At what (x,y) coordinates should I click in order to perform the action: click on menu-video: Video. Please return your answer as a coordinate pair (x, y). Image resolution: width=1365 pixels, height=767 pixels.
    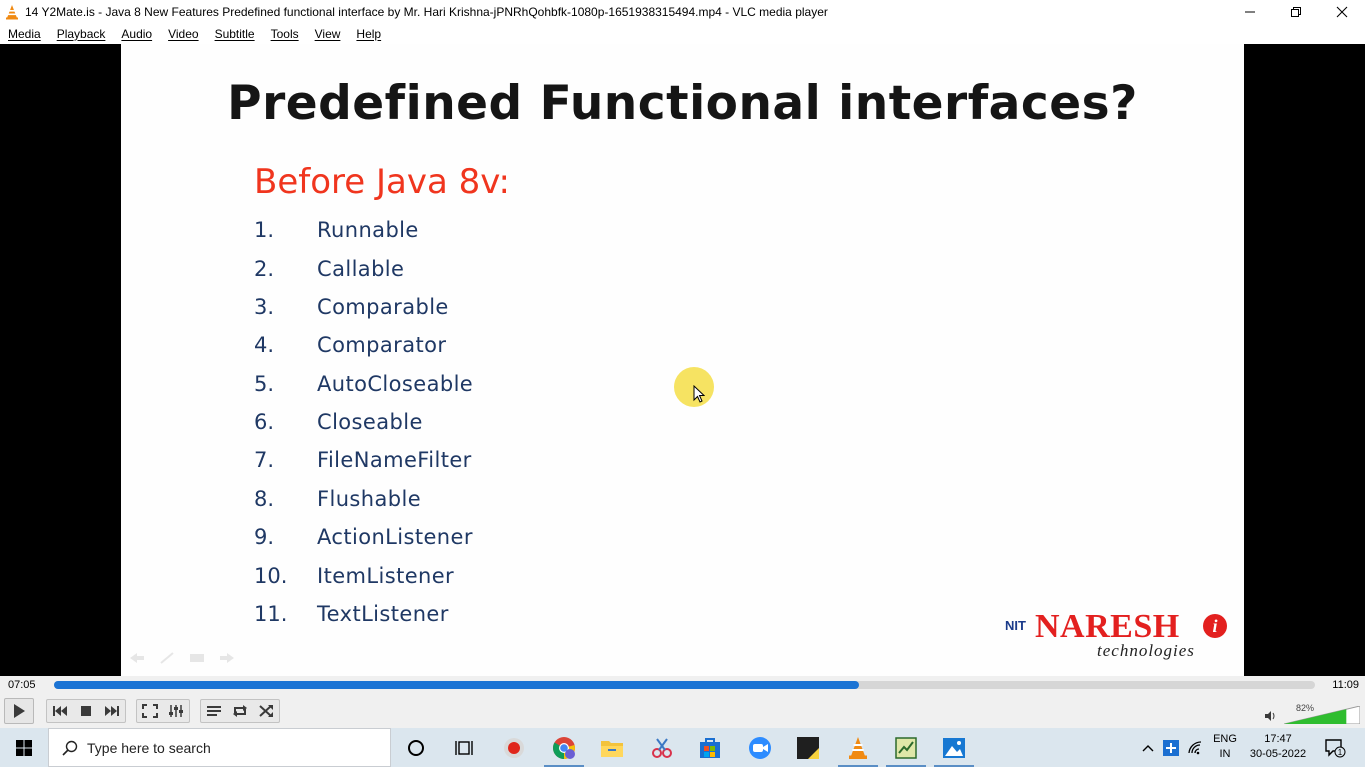
    Looking at the image, I should click on (183, 34).